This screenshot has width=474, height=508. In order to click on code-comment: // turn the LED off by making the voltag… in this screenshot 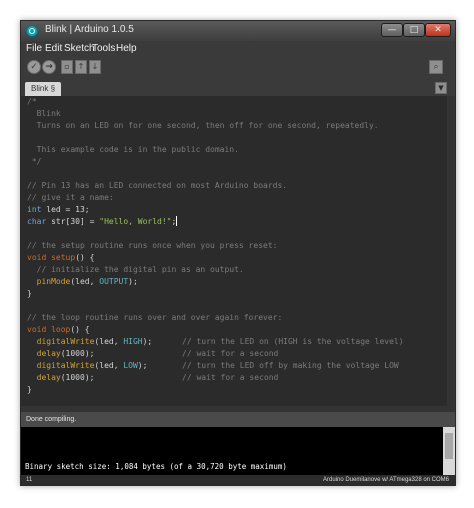, I will do `click(290, 365)`.